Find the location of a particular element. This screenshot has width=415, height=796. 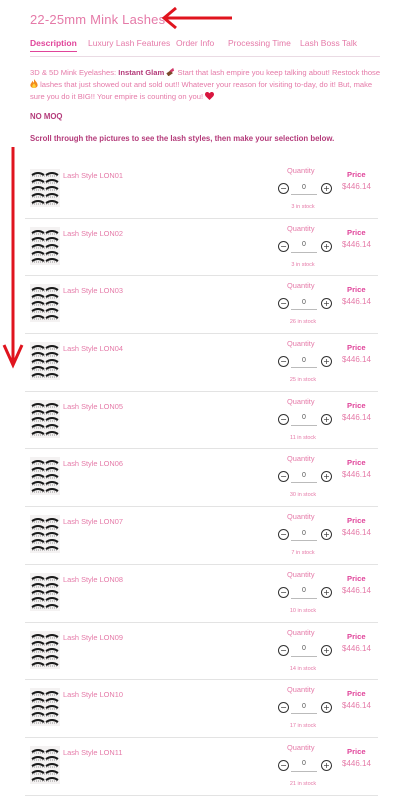

stock-count: 3 in stock is located at coordinates (303, 207).